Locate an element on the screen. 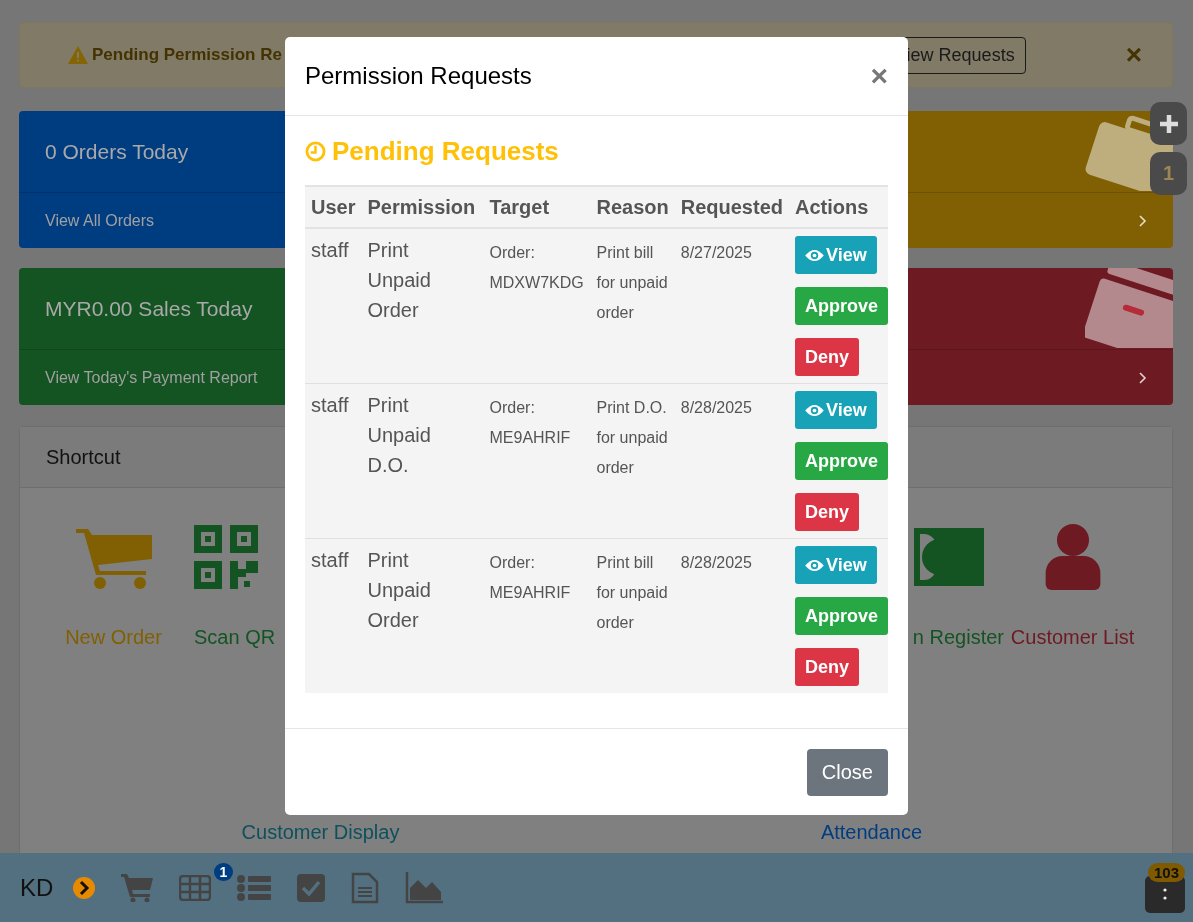 This screenshot has width=1193, height=922. table-cell: 8/27/2025 is located at coordinates (731, 306).